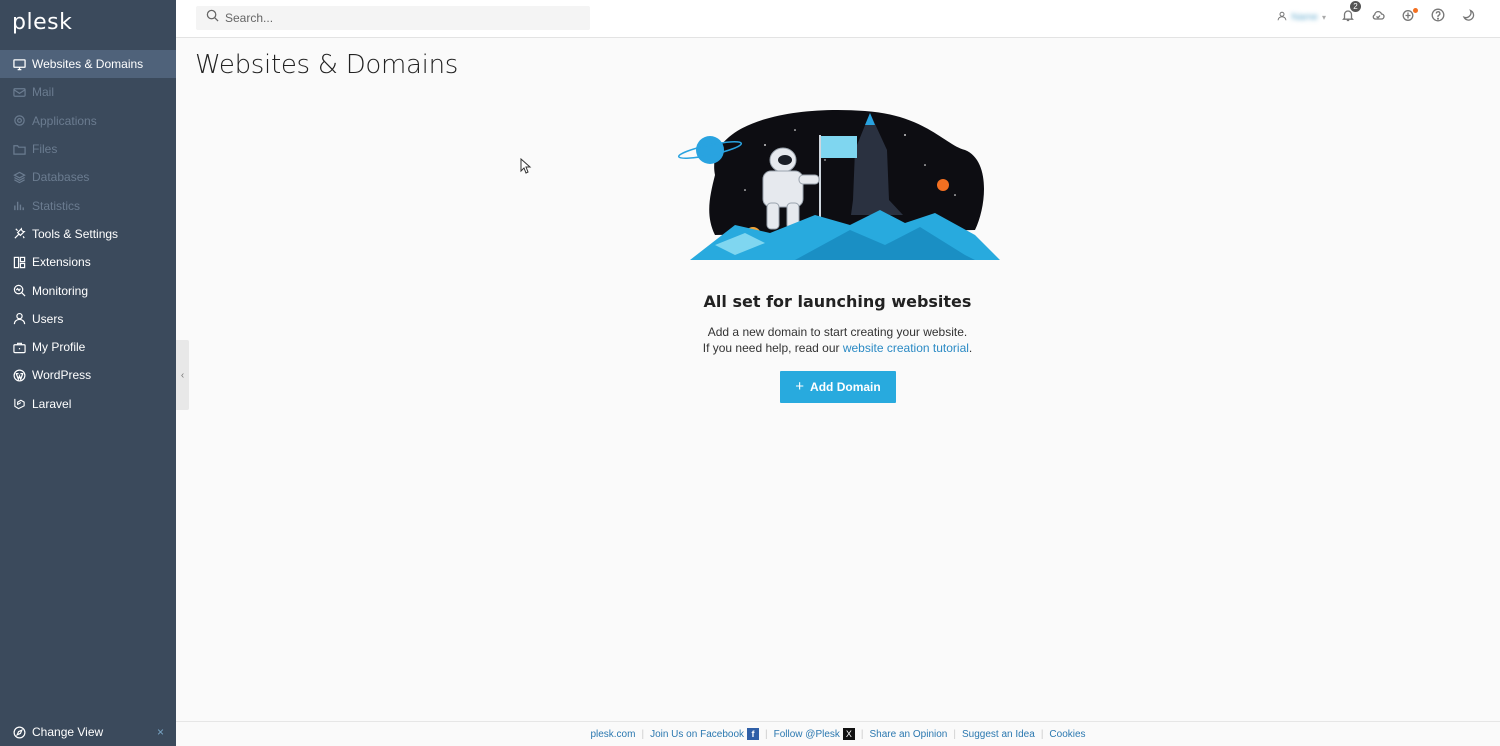  I want to click on updates-button, so click(1409, 16).